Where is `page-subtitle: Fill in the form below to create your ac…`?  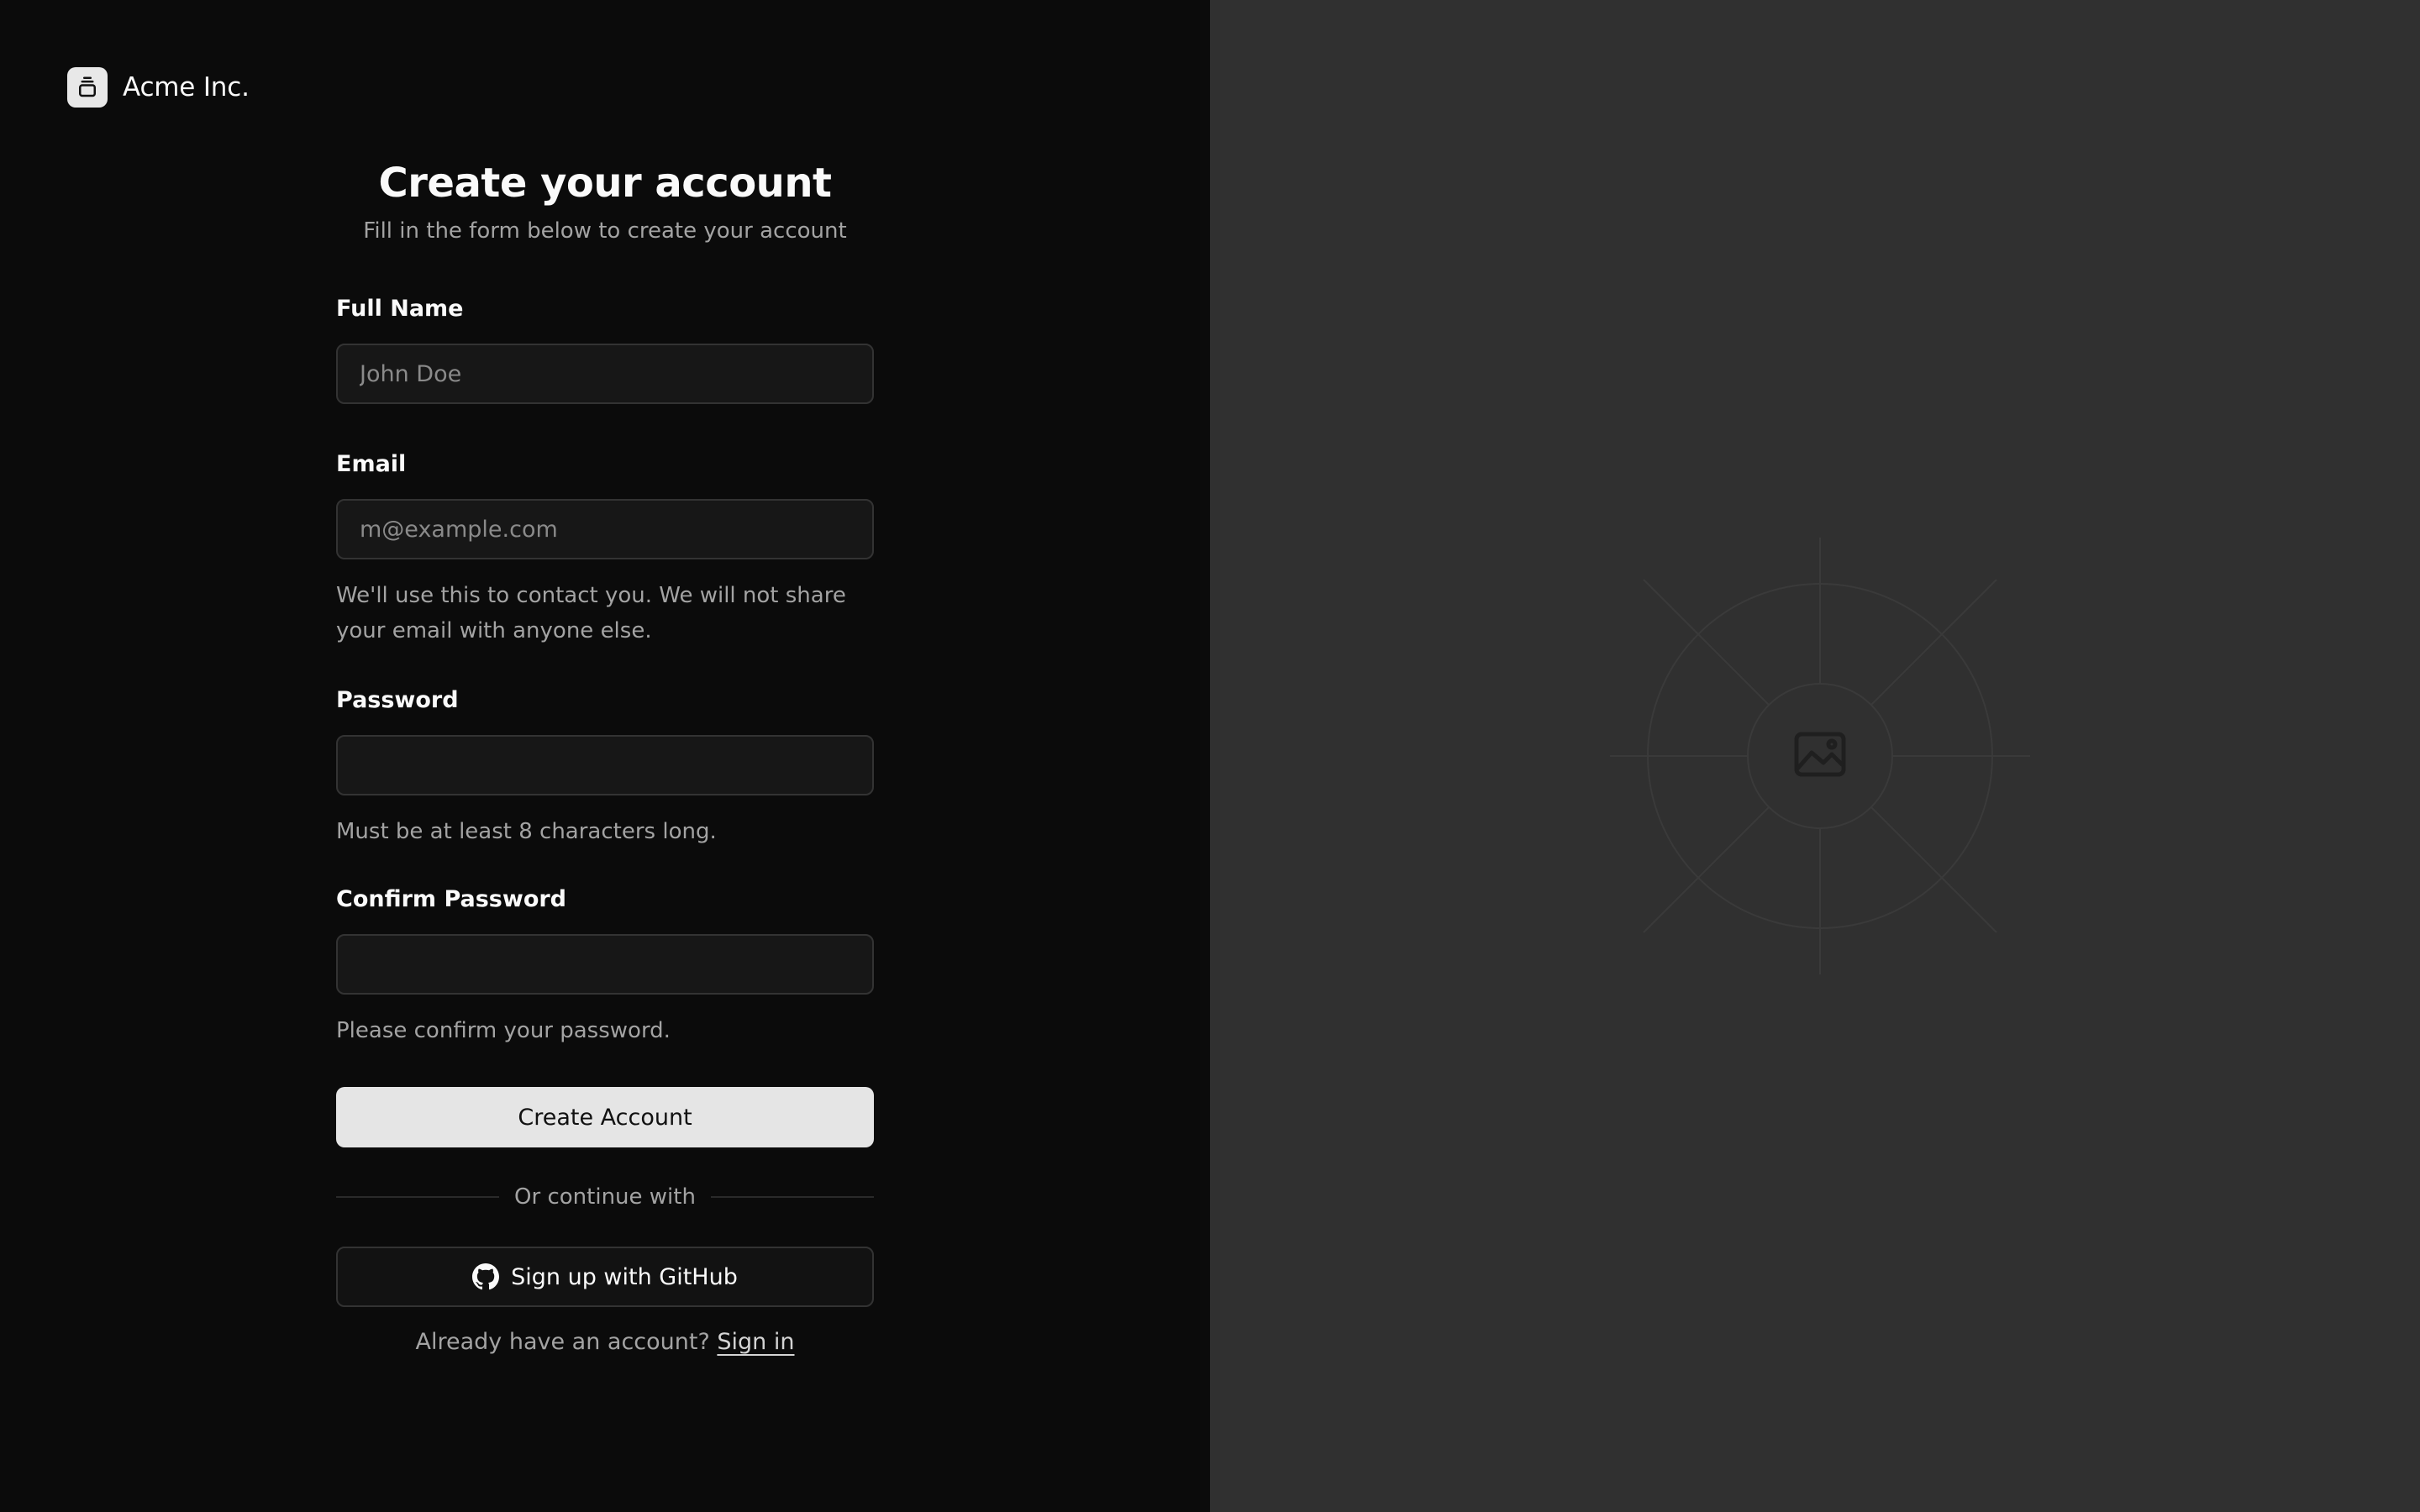 page-subtitle: Fill in the form below to create your ac… is located at coordinates (605, 231).